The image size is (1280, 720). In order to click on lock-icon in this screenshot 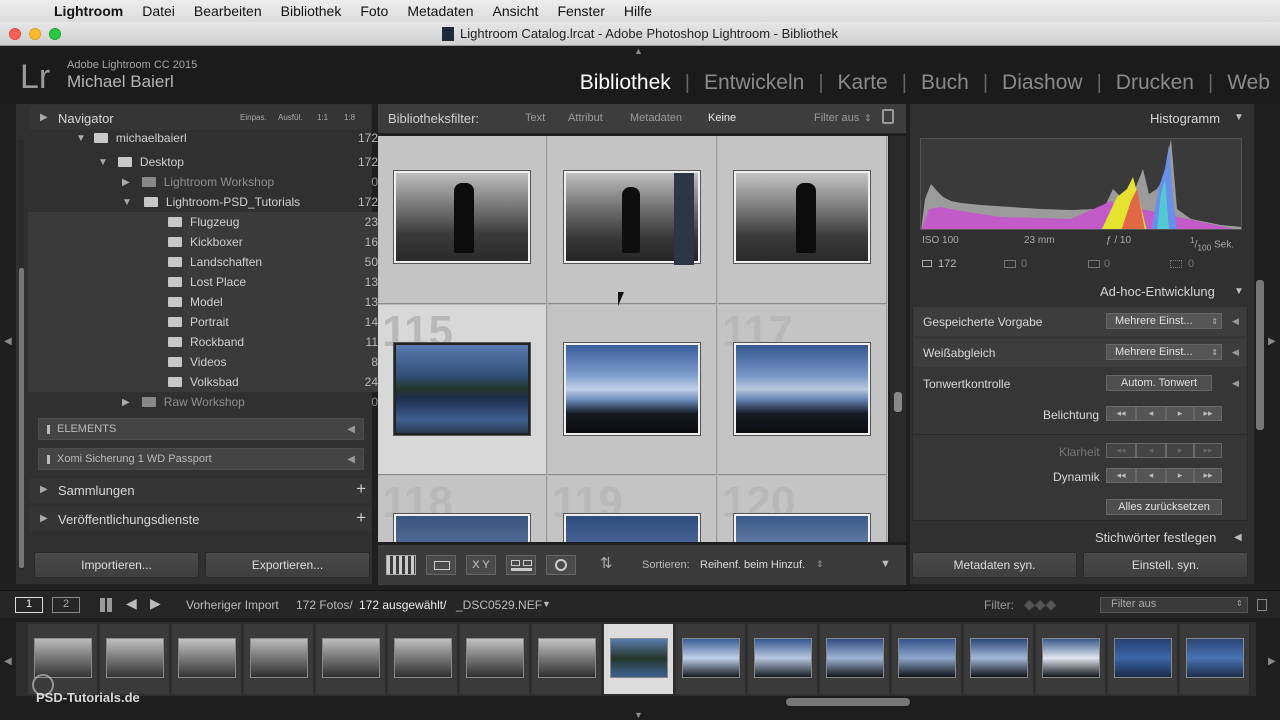, I will do `click(888, 116)`.